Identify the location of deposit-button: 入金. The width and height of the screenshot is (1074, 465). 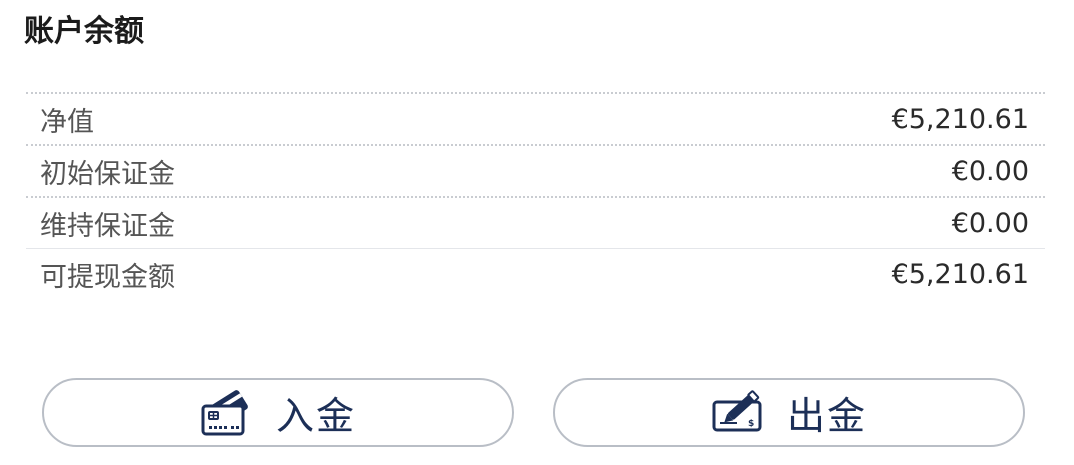
(278, 412).